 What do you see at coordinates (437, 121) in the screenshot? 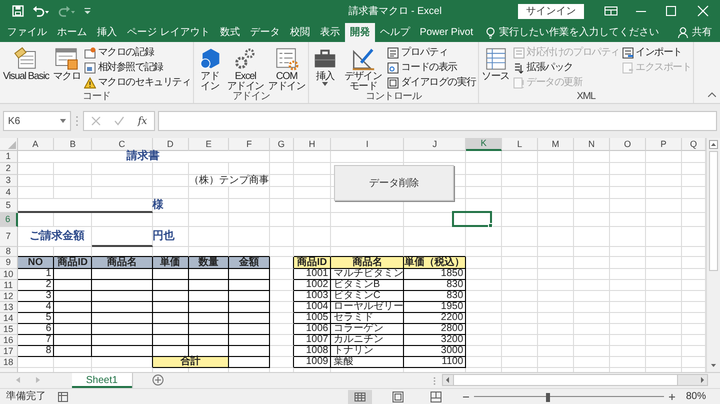
I see `formula-input` at bounding box center [437, 121].